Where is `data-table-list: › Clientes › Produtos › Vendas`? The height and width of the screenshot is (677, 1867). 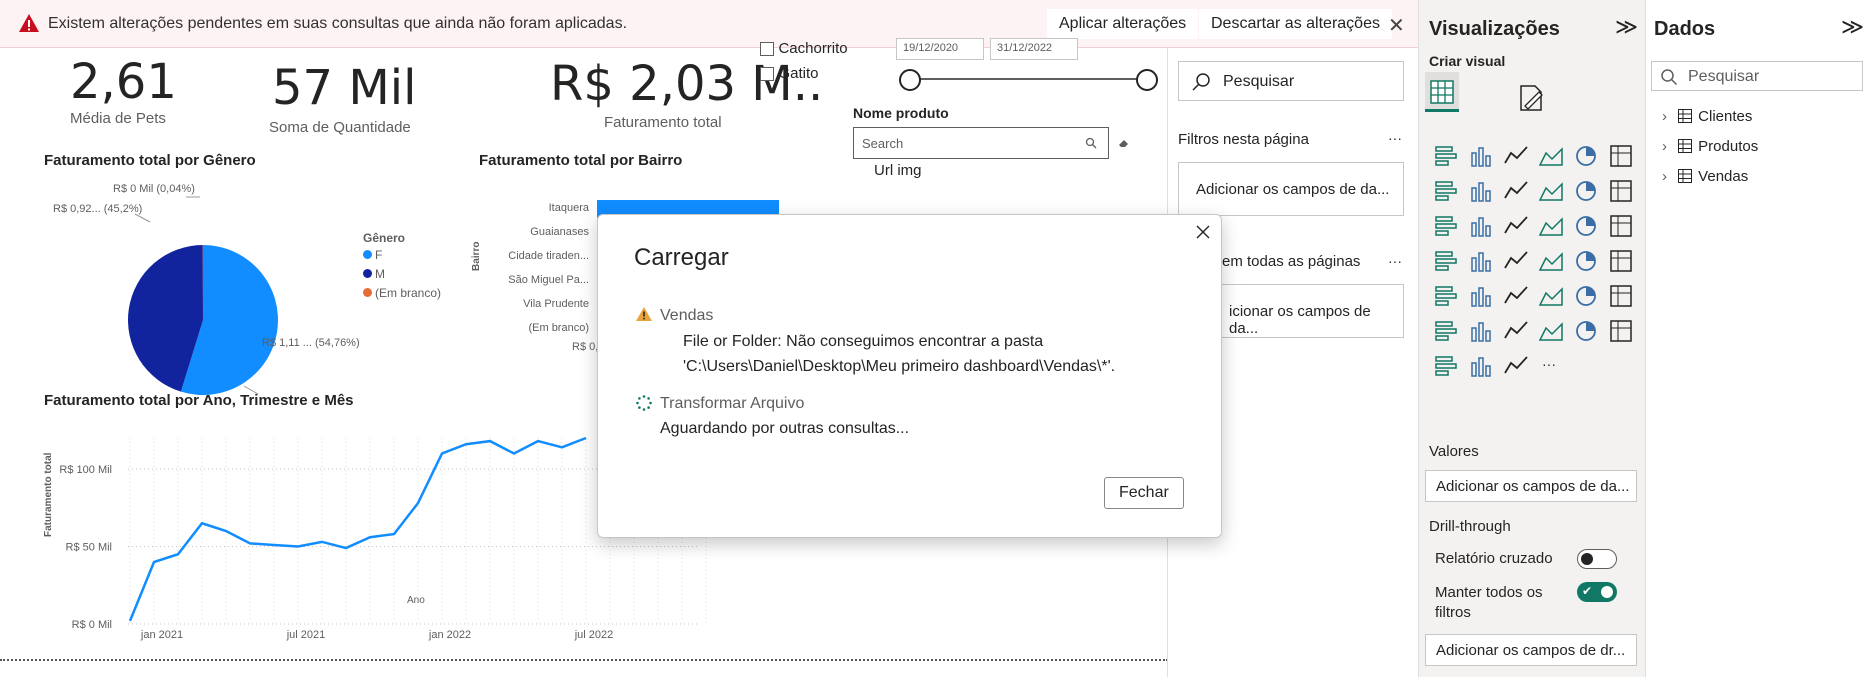 data-table-list: › Clientes › Produtos › Vendas is located at coordinates (1710, 153).